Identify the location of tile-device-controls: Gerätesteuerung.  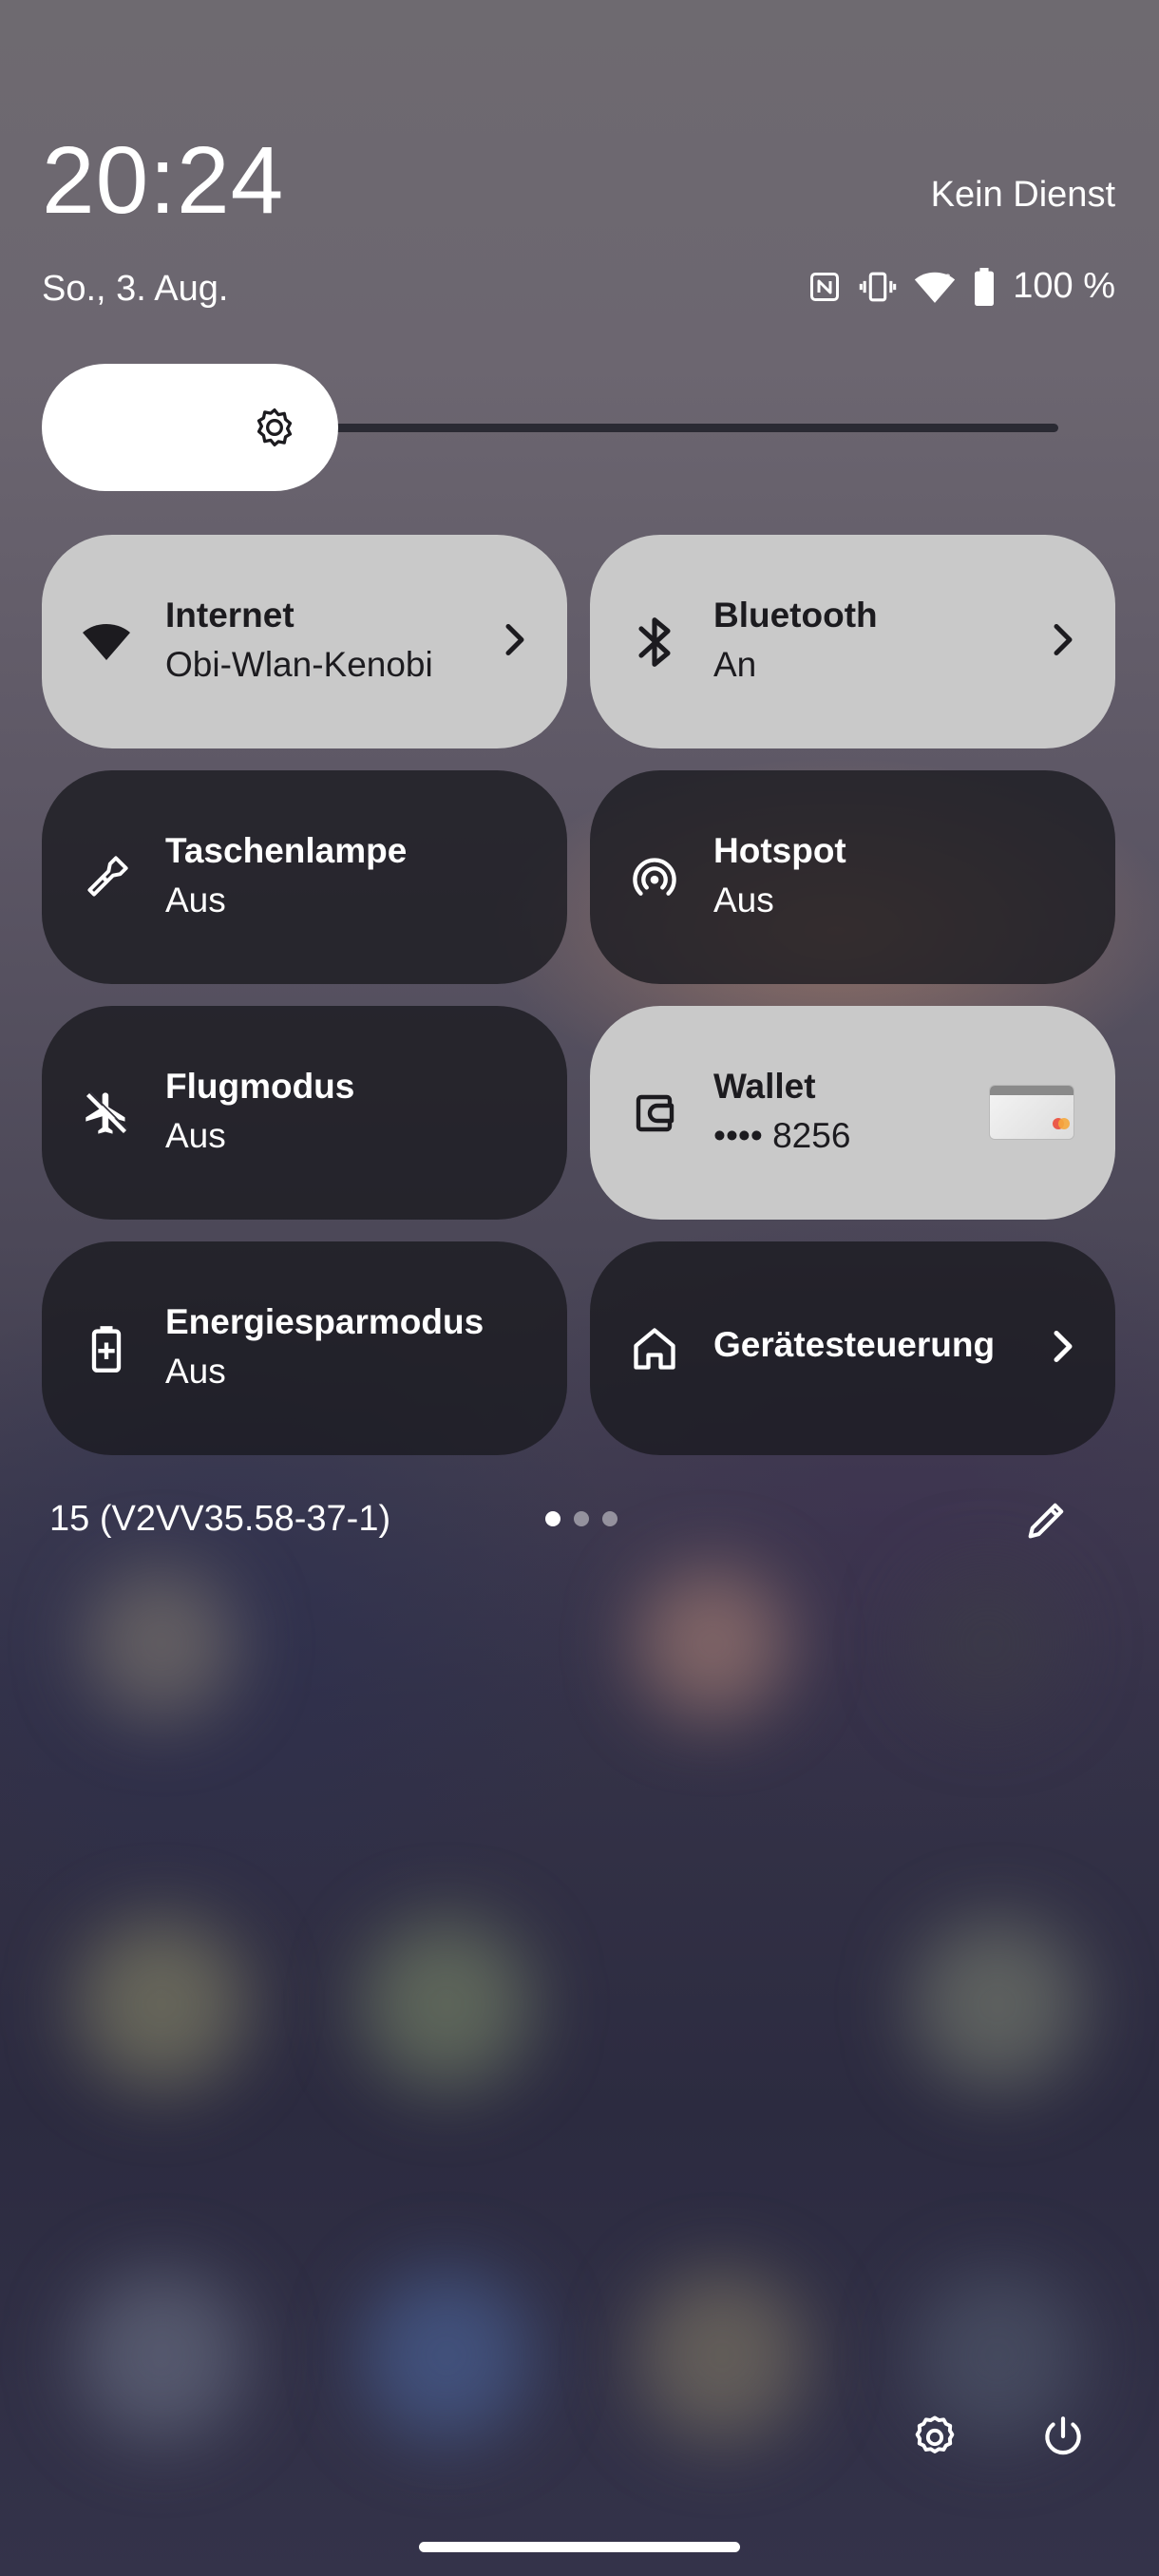
(852, 1348).